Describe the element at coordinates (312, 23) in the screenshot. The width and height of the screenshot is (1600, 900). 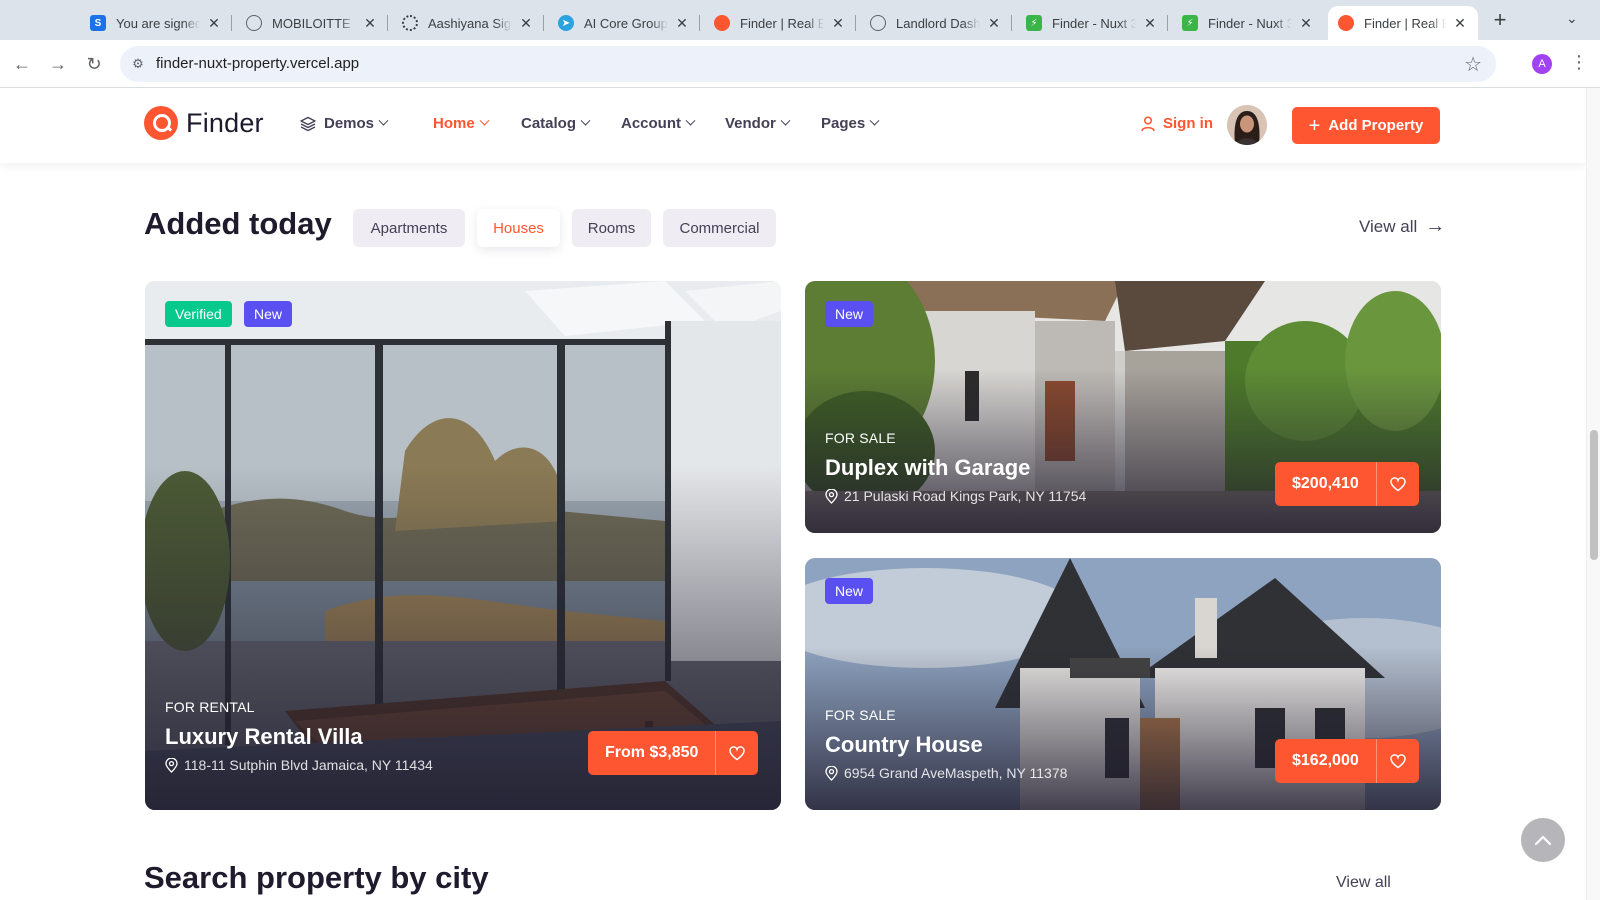
I see `browser-tab: MOBILOITTE | Mobile ✕` at that location.